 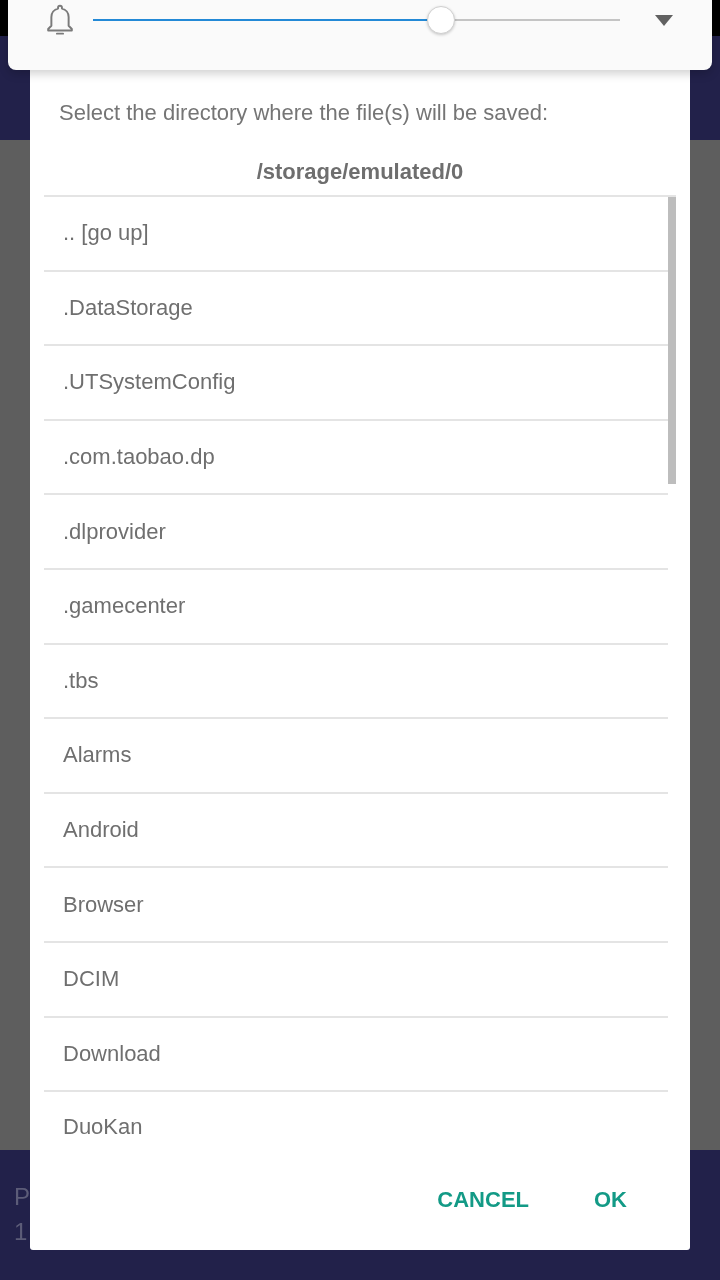 I want to click on ok-button: OK, so click(x=610, y=1199).